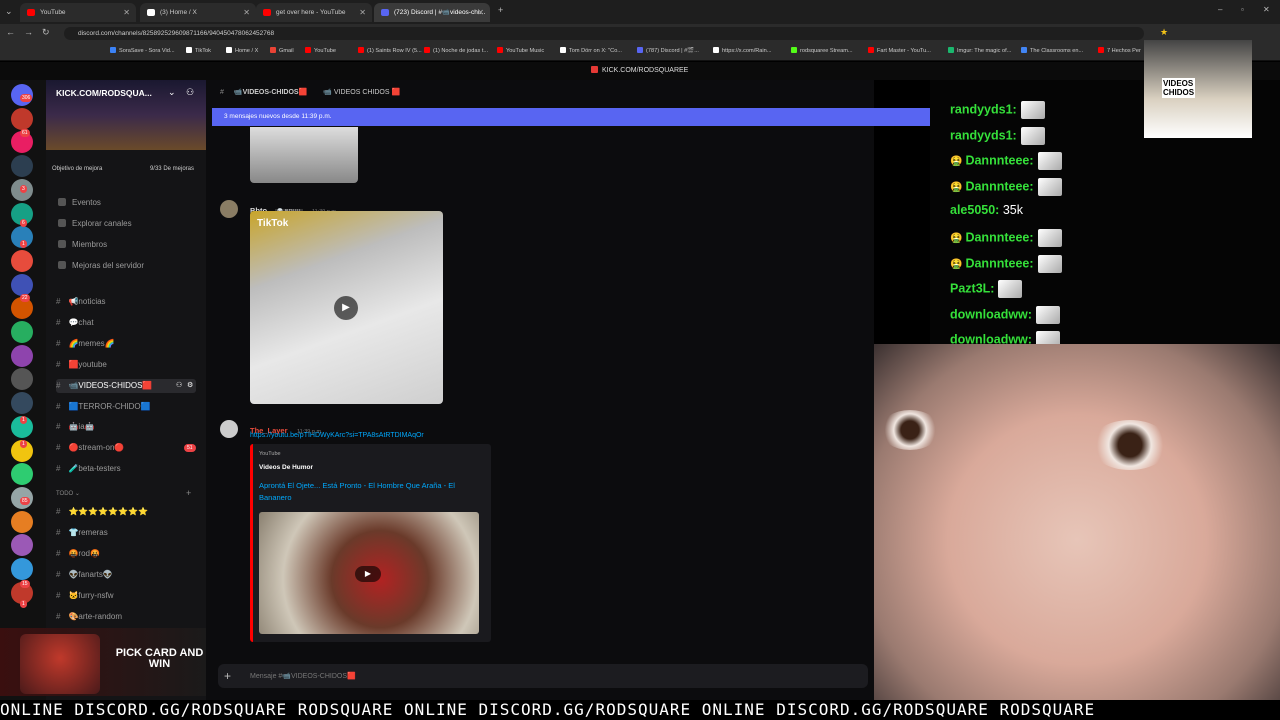  I want to click on add-channel-icon: +, so click(188, 493).